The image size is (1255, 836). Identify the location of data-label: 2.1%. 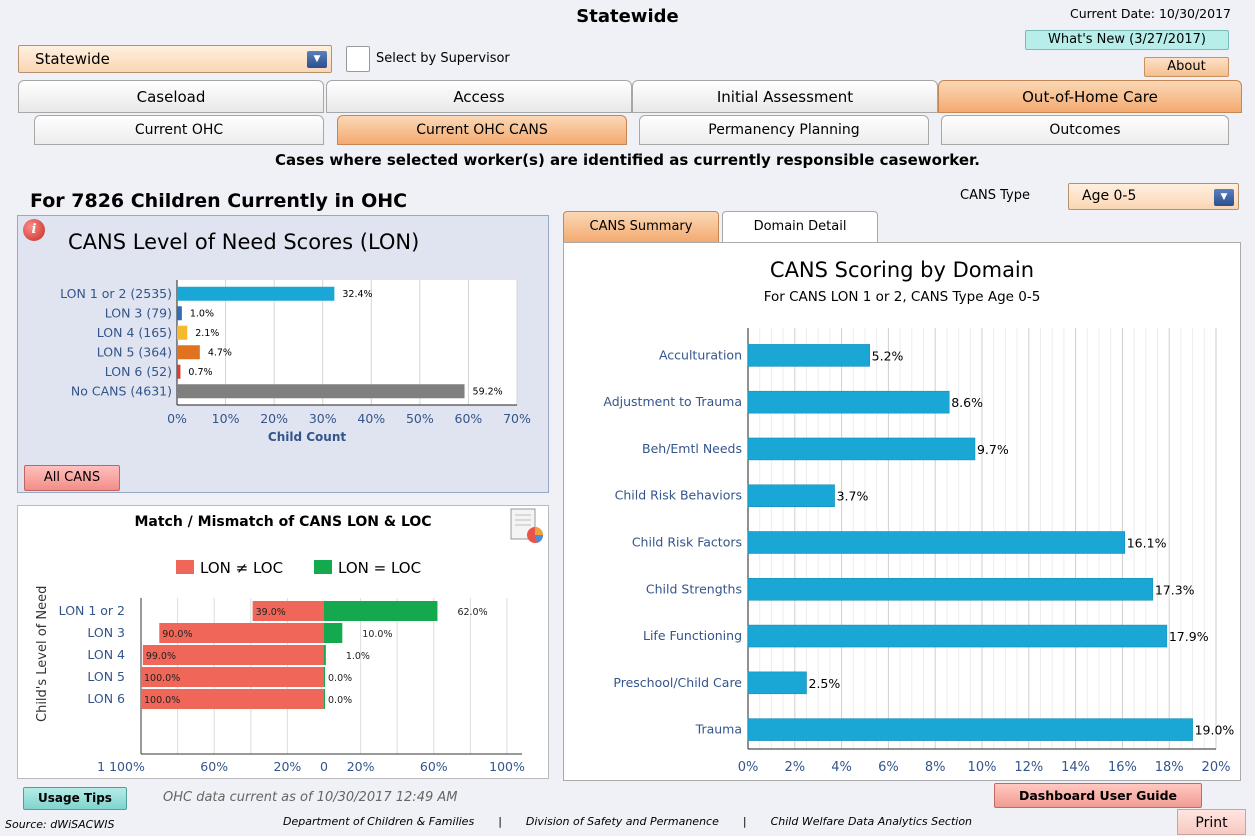
(207, 333).